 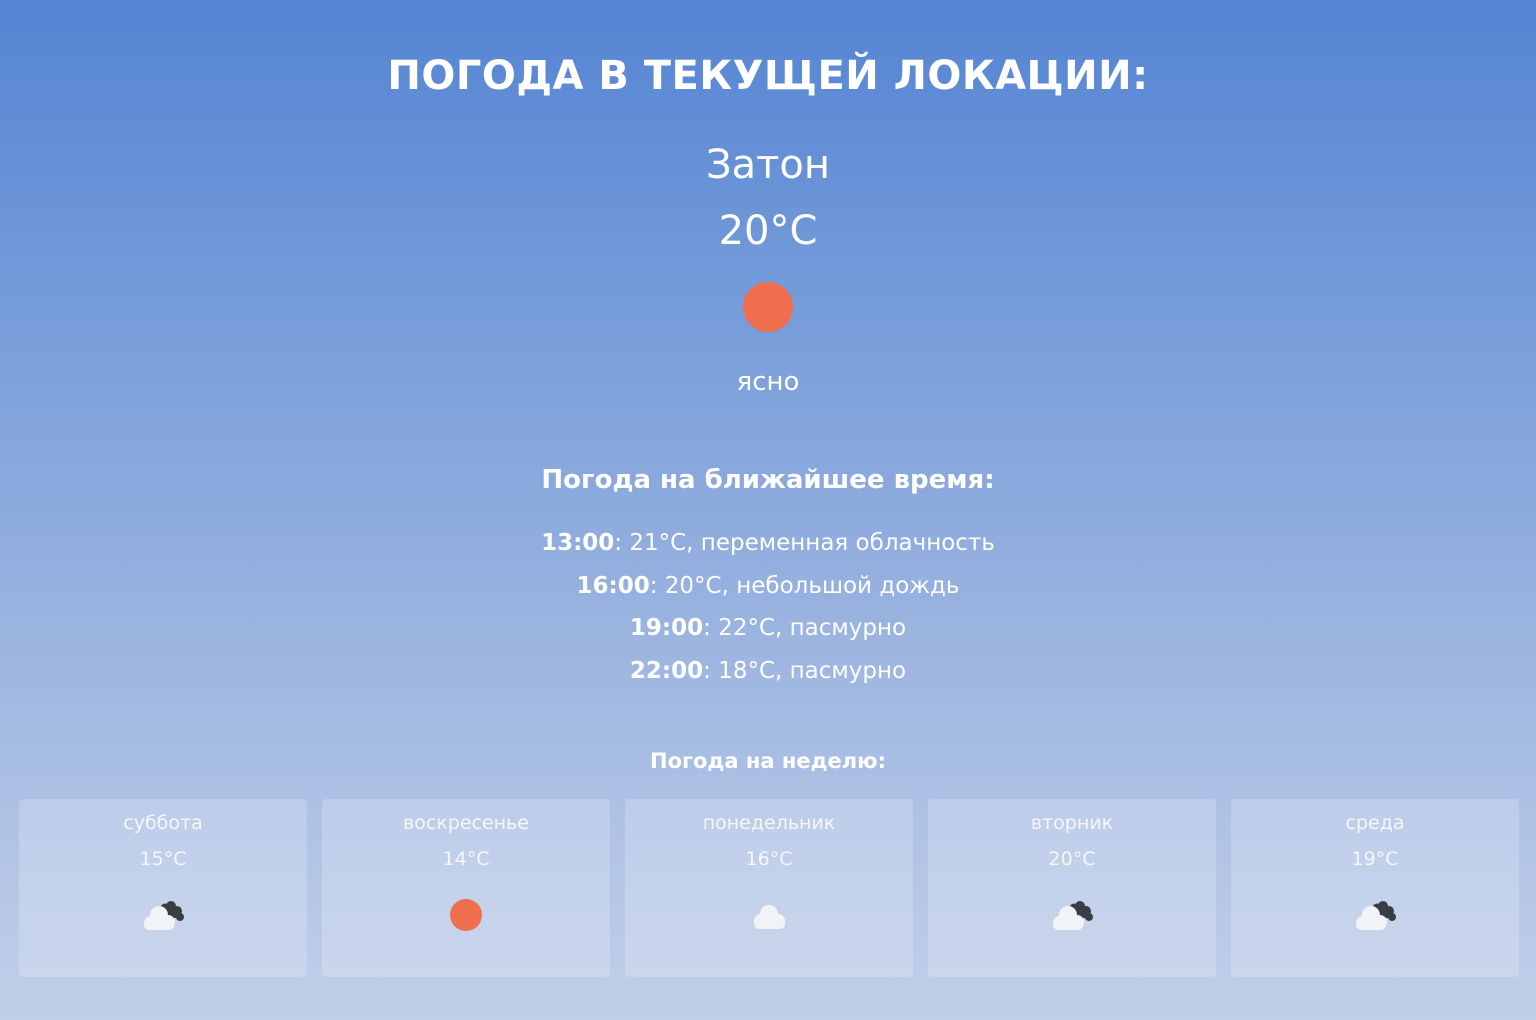 What do you see at coordinates (1375, 823) in the screenshot?
I see `day-name: среда` at bounding box center [1375, 823].